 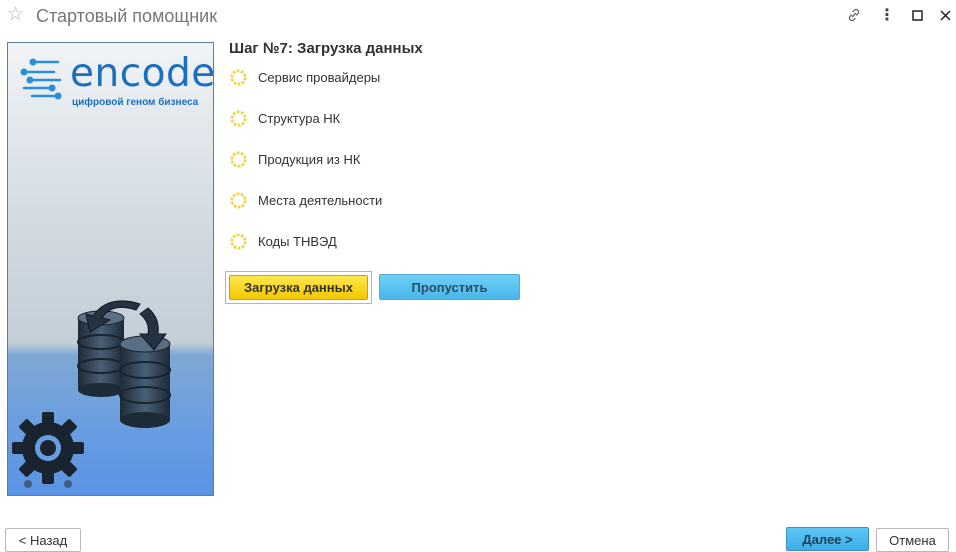 What do you see at coordinates (145, 381) in the screenshot?
I see `database-icon` at bounding box center [145, 381].